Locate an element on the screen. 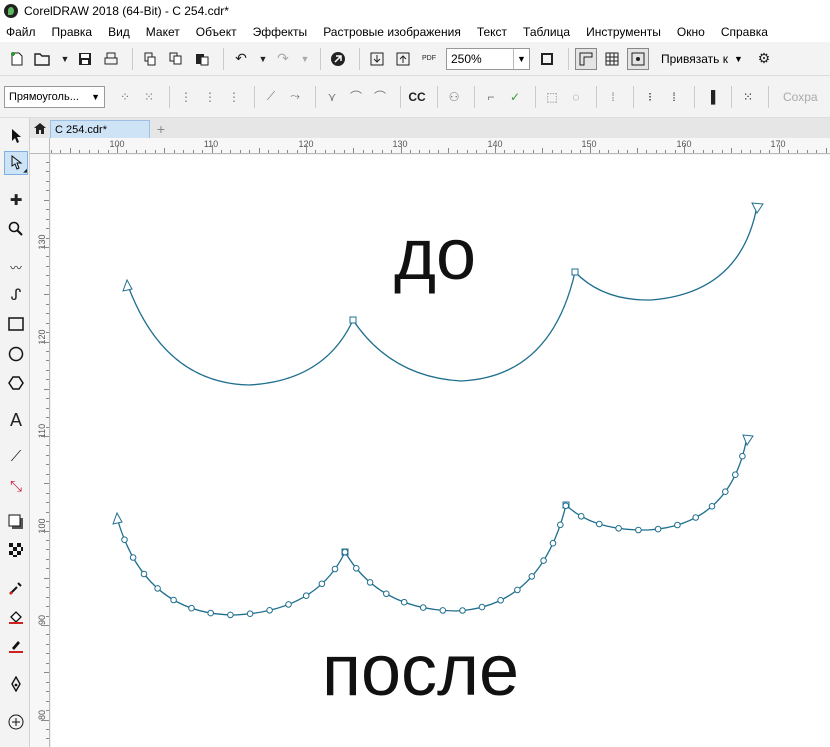 Image resolution: width=830 pixels, height=747 pixels. redo-icon: ↷ is located at coordinates (283, 59).